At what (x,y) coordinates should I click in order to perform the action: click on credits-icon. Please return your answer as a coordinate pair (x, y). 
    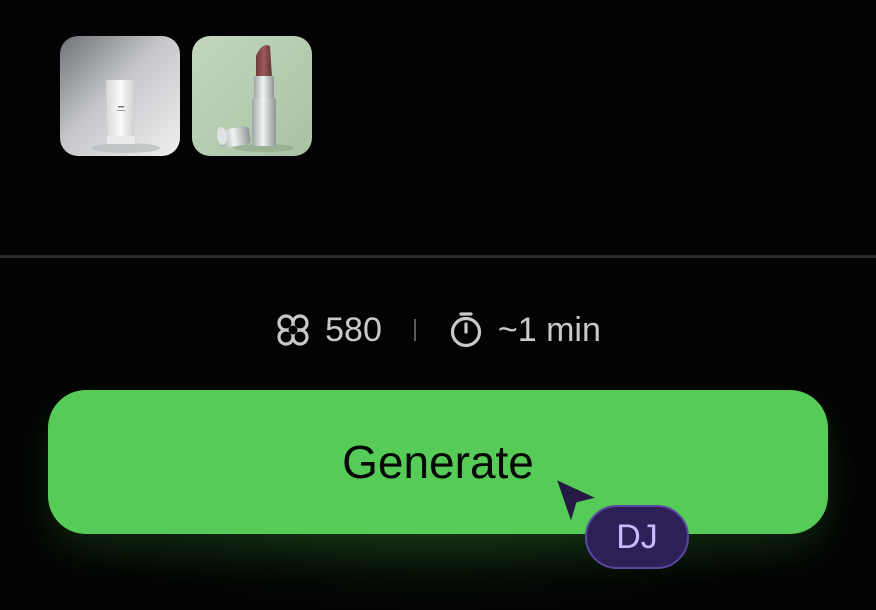
    Looking at the image, I should click on (293, 330).